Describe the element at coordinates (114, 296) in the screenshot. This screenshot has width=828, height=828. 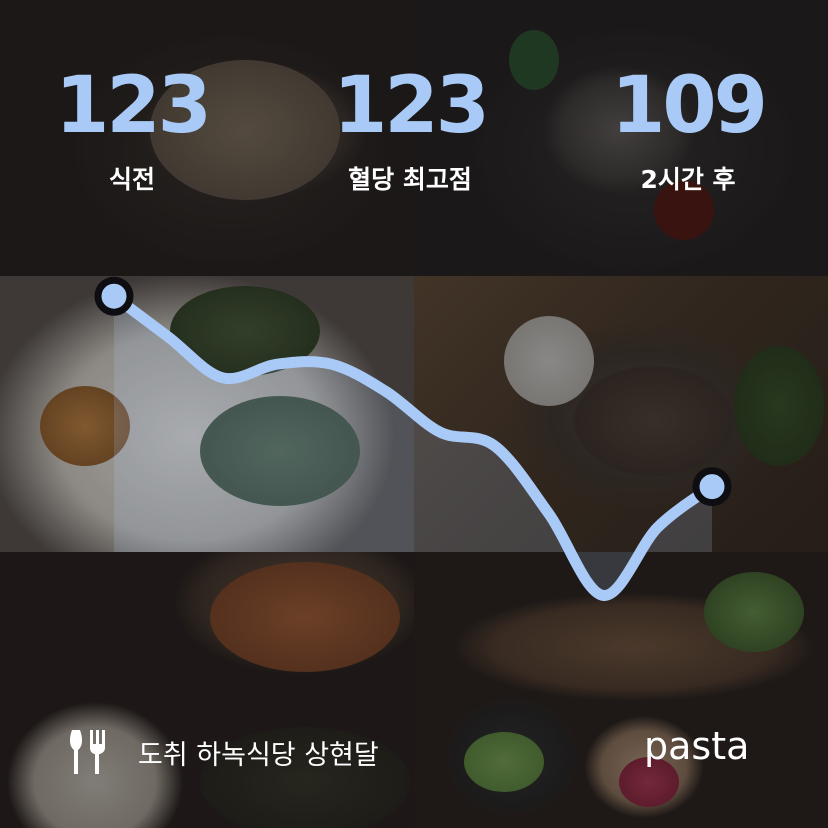
I see `start-marker` at that location.